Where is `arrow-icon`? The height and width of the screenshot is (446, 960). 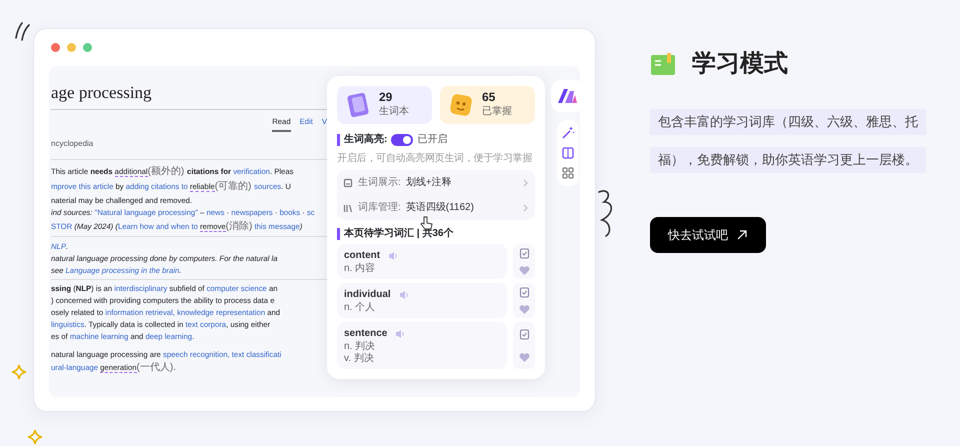
arrow-icon is located at coordinates (742, 234).